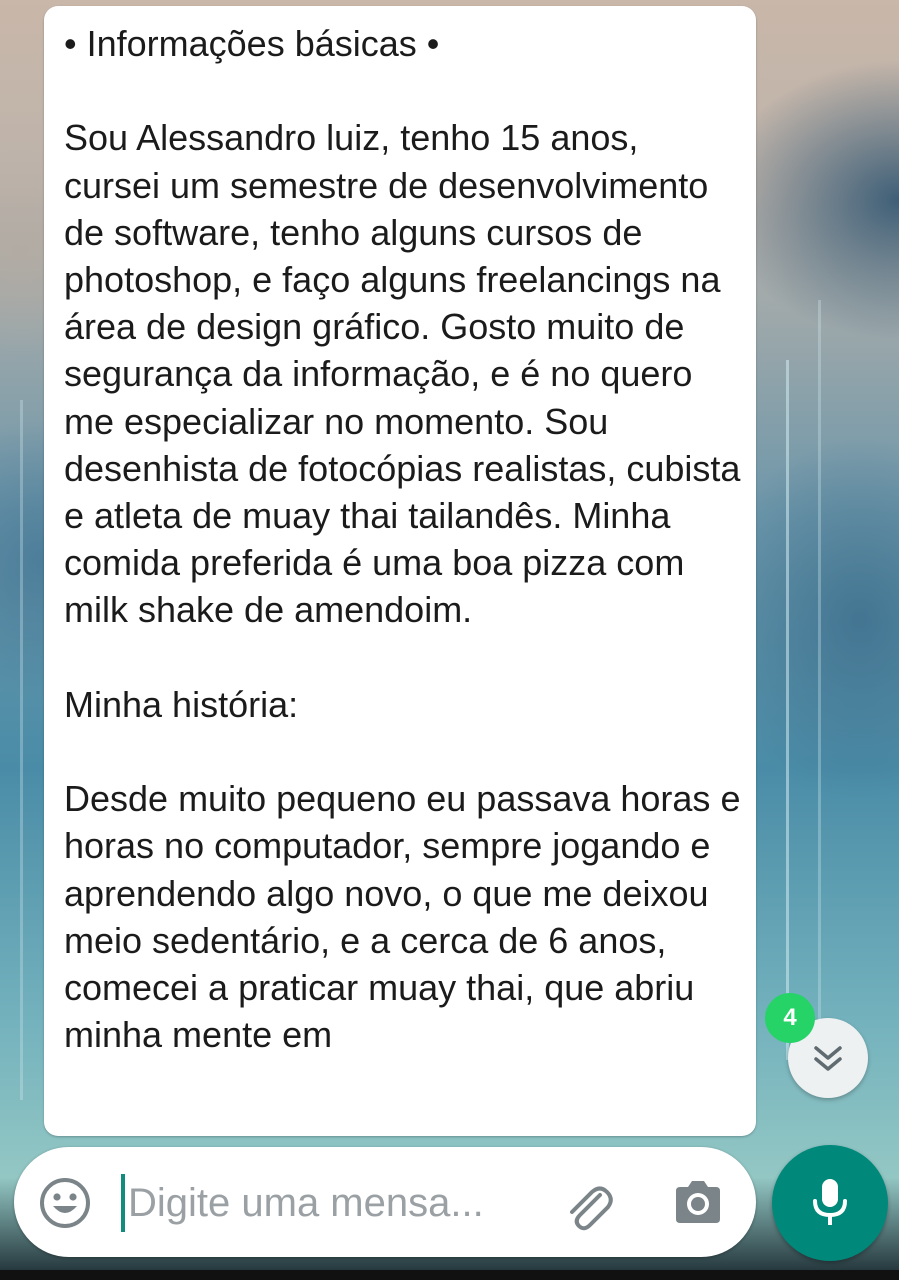 Image resolution: width=899 pixels, height=1280 pixels. What do you see at coordinates (65, 1203) in the screenshot?
I see `emoji-icon` at bounding box center [65, 1203].